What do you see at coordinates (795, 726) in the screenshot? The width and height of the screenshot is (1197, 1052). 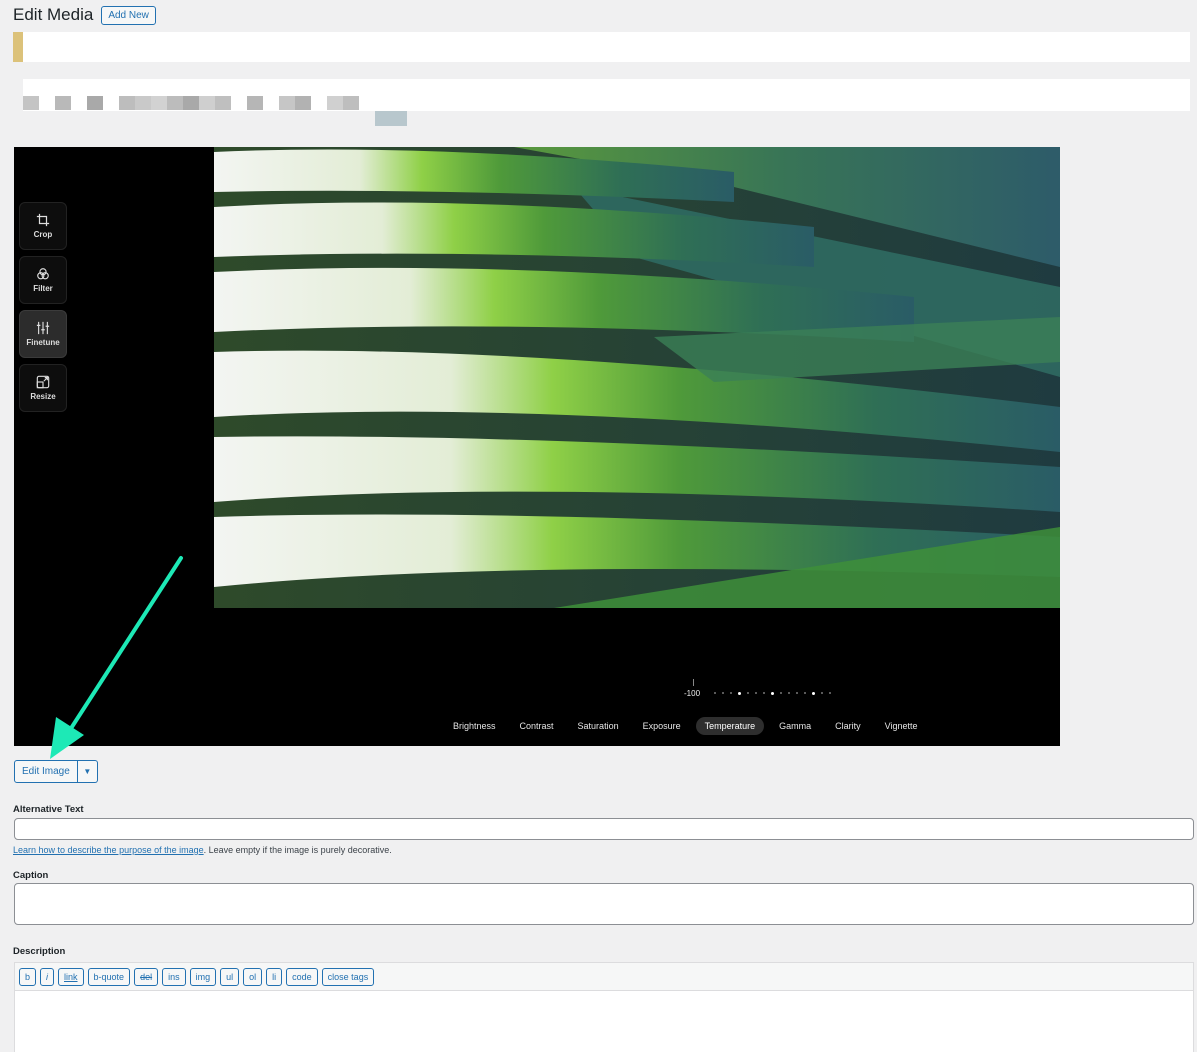 I see `tab-gamma: Gamma` at bounding box center [795, 726].